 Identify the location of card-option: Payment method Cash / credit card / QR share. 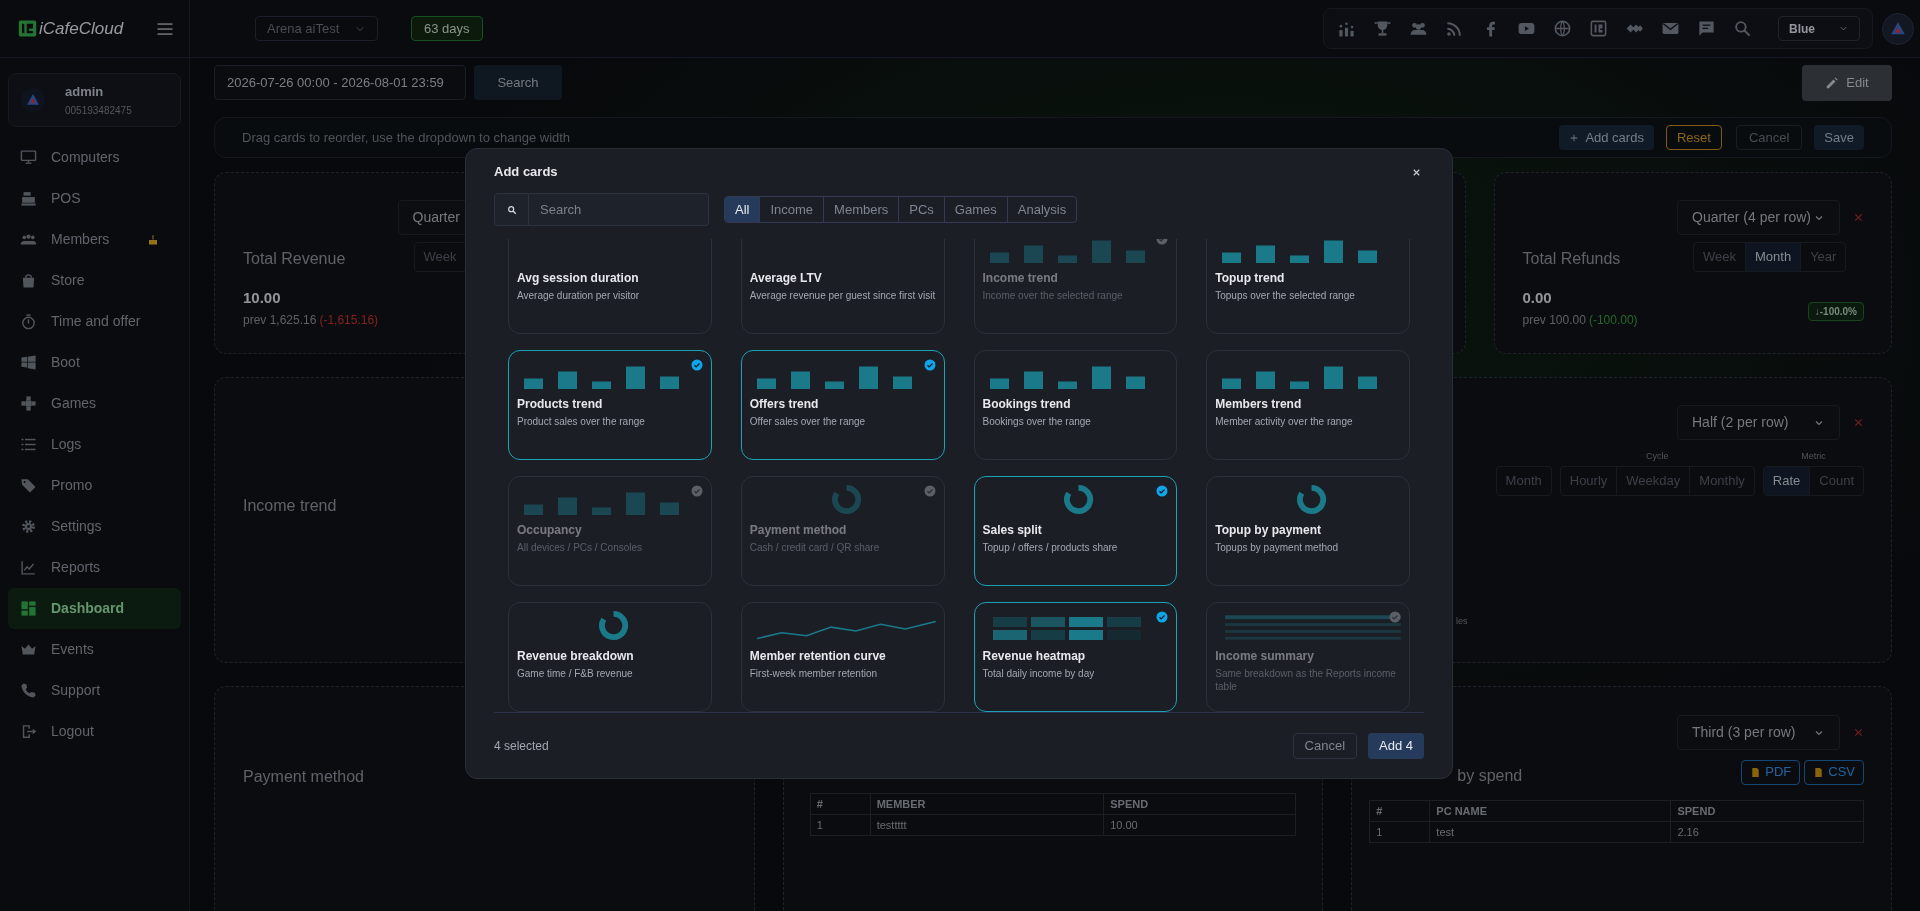
(842, 531).